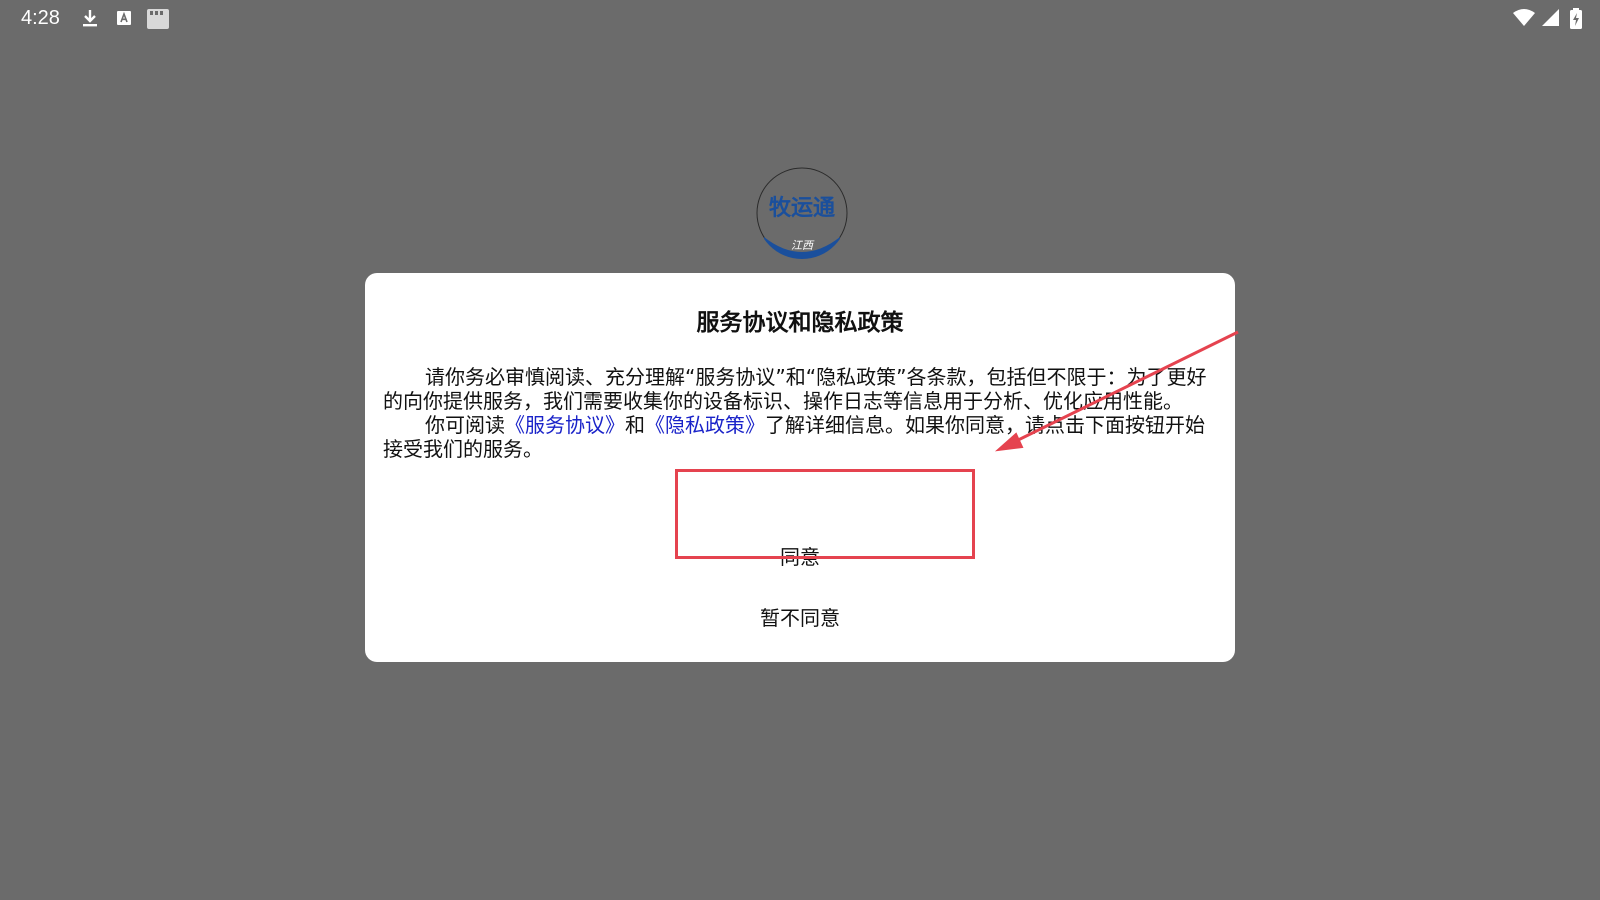  I want to click on cell-signal-icon, so click(1551, 18).